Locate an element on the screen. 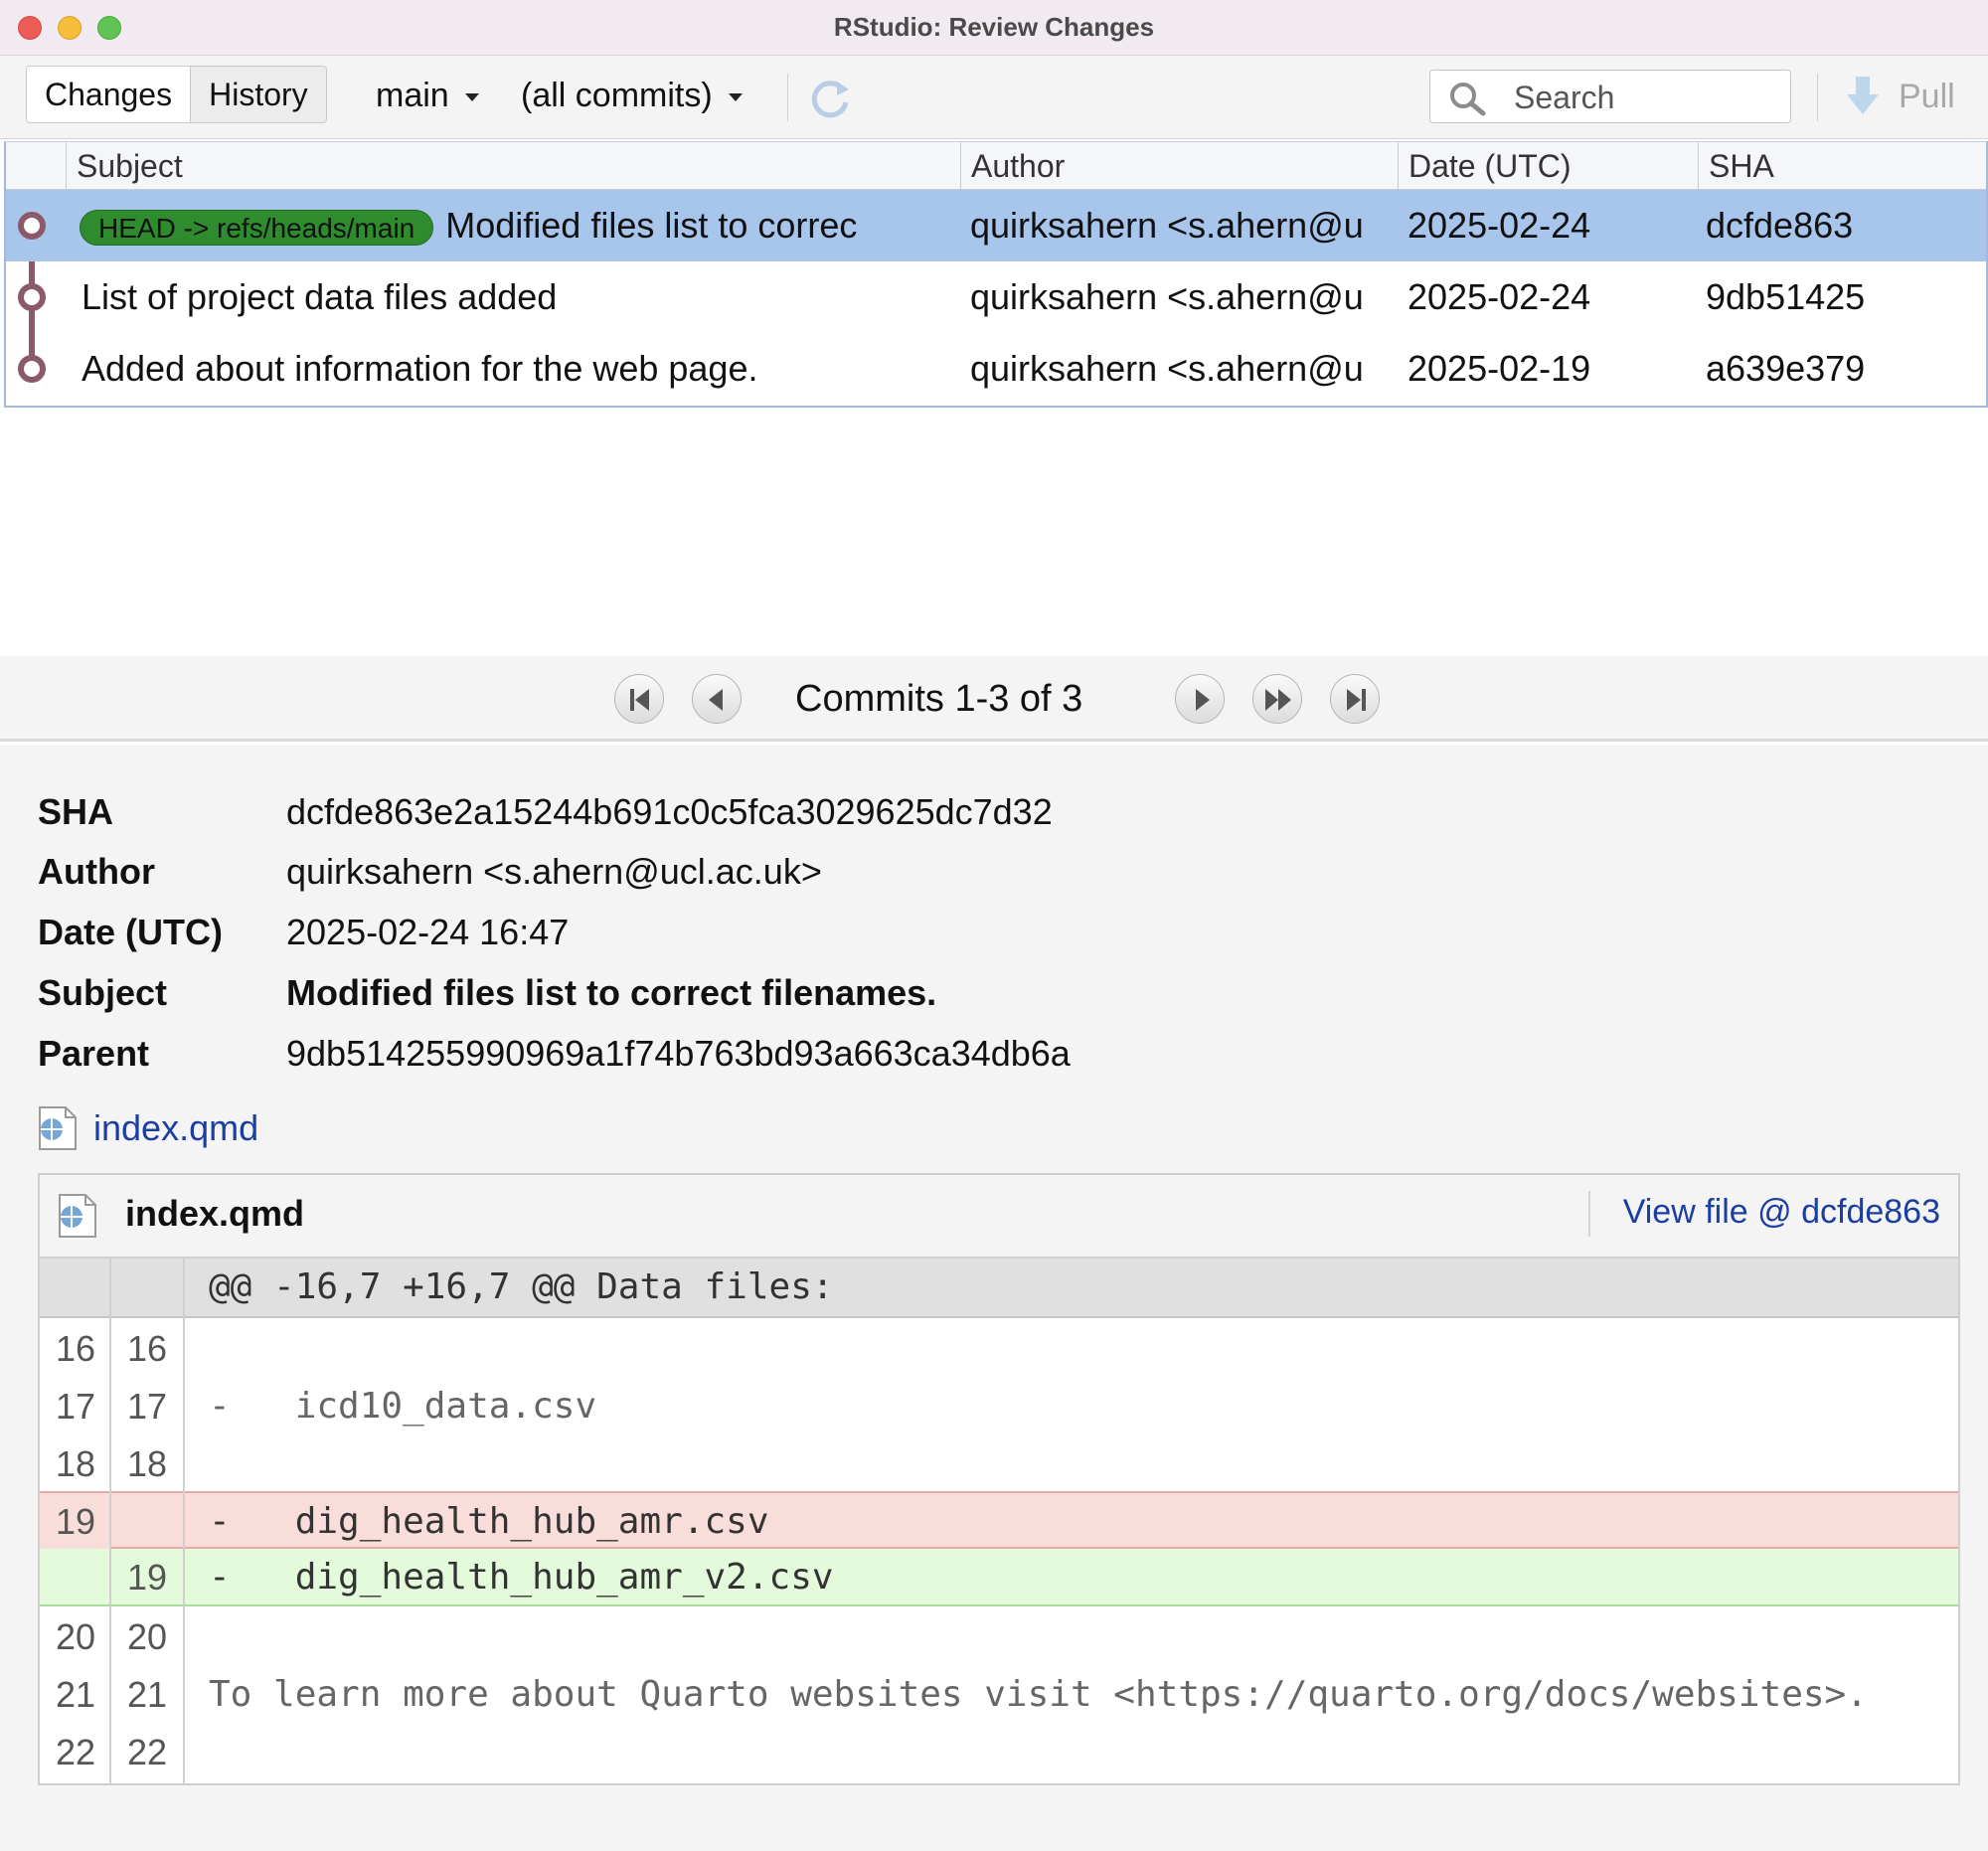  column-author: Author is located at coordinates (1179, 166).